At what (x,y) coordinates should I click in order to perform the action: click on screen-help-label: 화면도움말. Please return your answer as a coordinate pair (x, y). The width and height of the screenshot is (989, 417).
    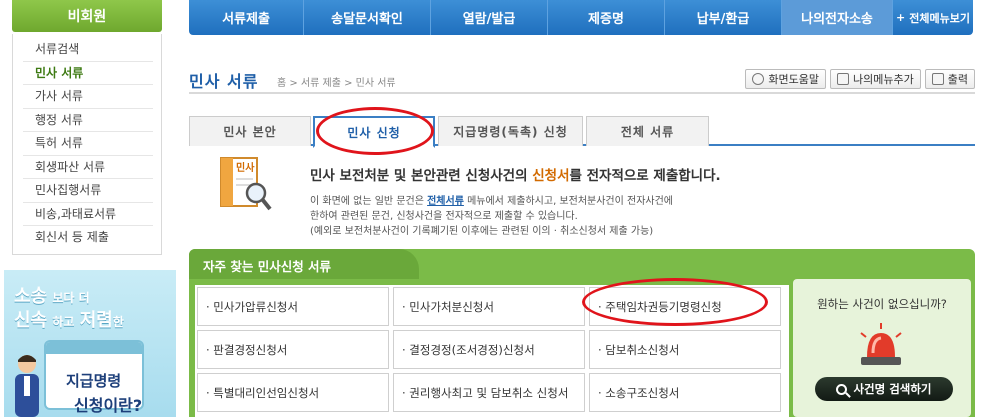
    Looking at the image, I should click on (794, 79).